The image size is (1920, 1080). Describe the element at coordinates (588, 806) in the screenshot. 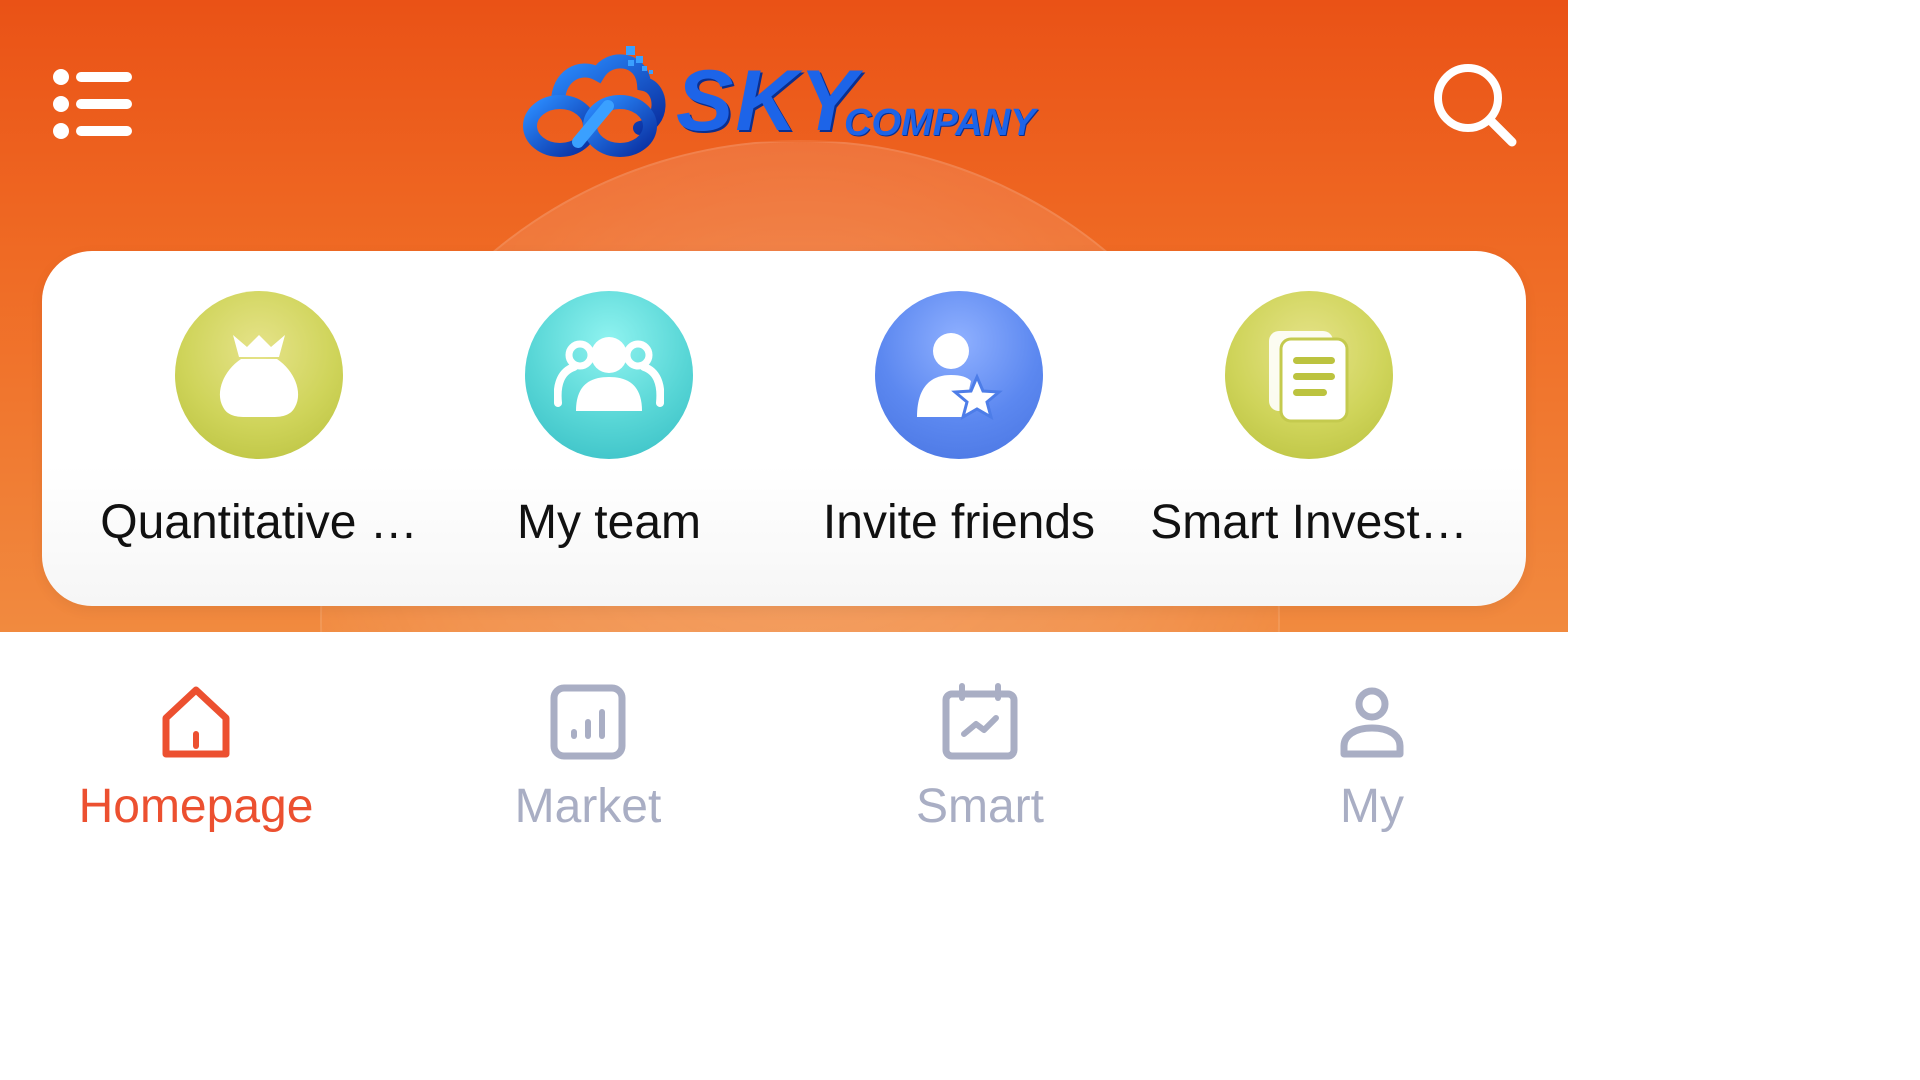

I see `tab-label: Market` at that location.